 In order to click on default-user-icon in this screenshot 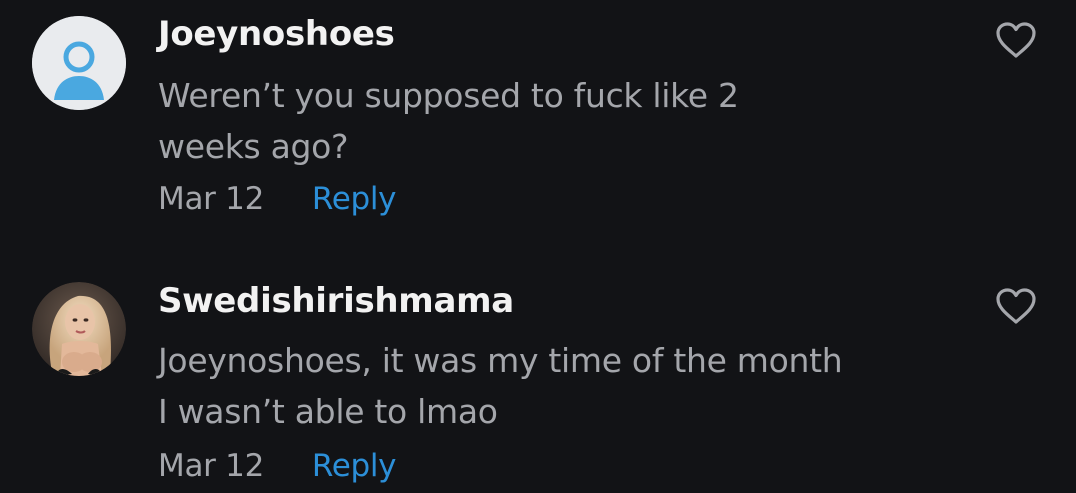, I will do `click(79, 63)`.